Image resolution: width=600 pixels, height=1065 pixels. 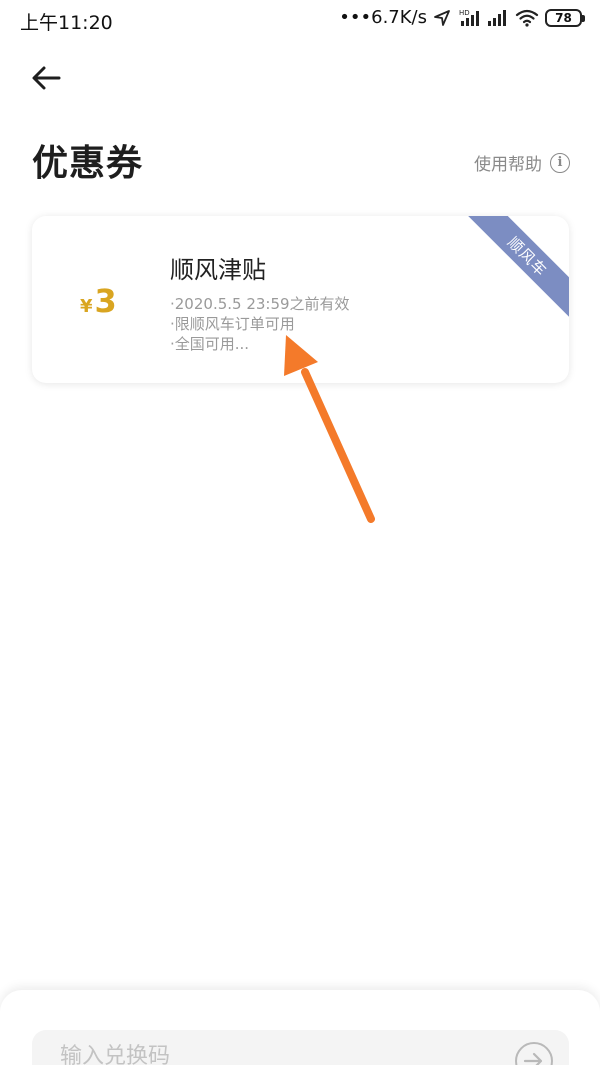 I want to click on coupon-title: 顺风津贴, so click(x=218, y=270).